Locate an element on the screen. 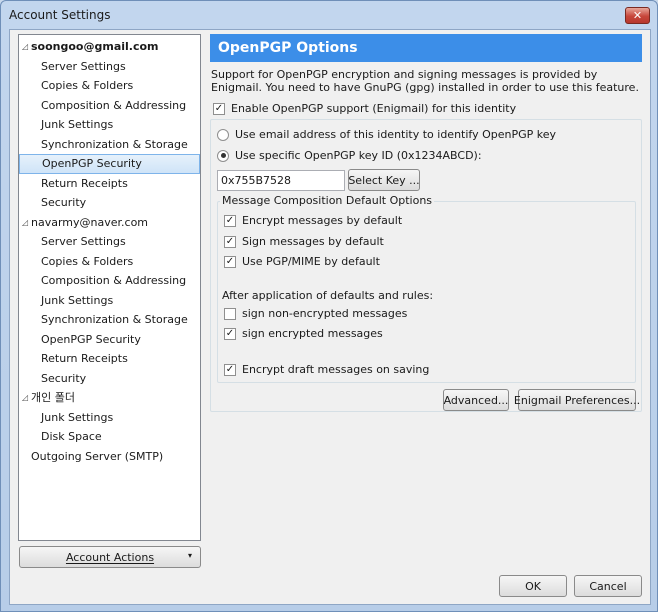 The width and height of the screenshot is (658, 612). pgpmime-default-checkbox: ✓ Use PGP/MIME by default is located at coordinates (302, 261).